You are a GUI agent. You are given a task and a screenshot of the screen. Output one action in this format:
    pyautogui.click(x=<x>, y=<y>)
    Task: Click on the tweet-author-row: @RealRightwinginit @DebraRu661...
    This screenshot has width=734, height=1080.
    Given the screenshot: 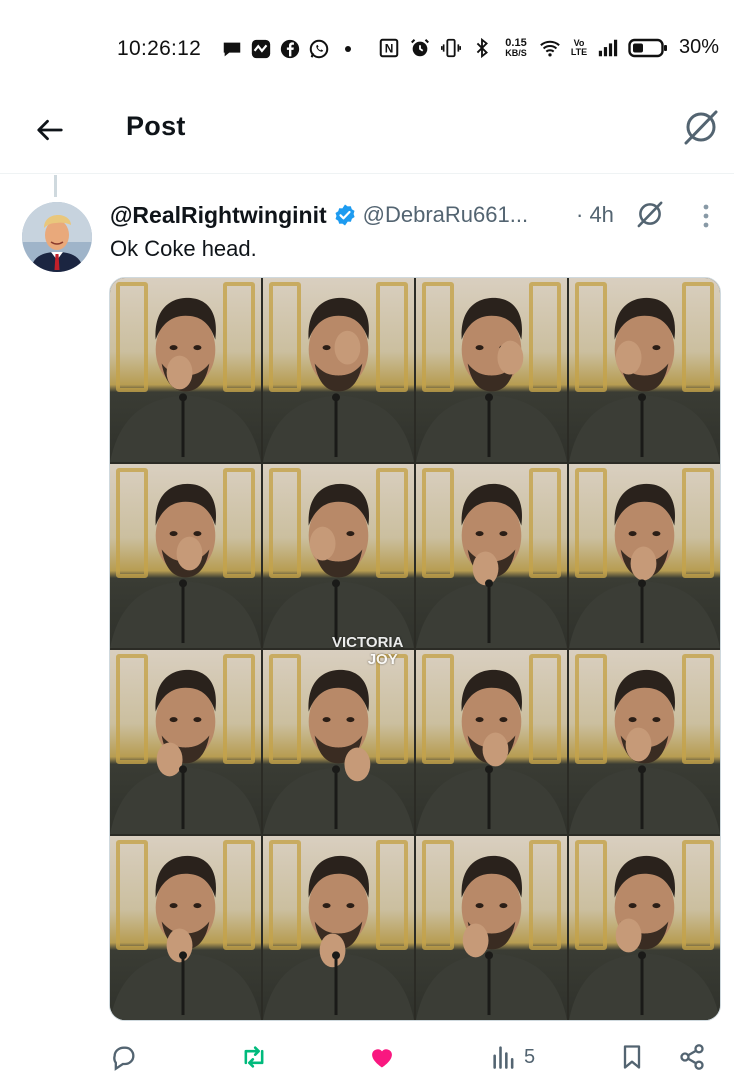 What is the action you would take?
    pyautogui.click(x=319, y=215)
    